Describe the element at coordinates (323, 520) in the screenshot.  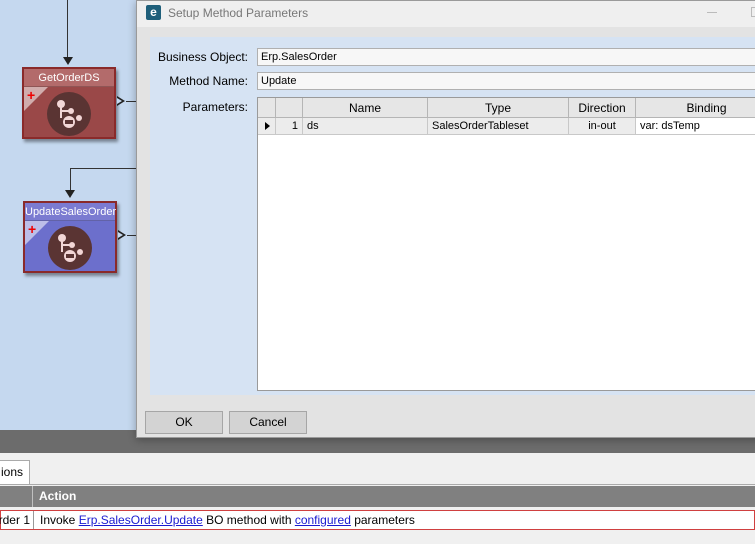
I see `configured-params-link: configured` at that location.